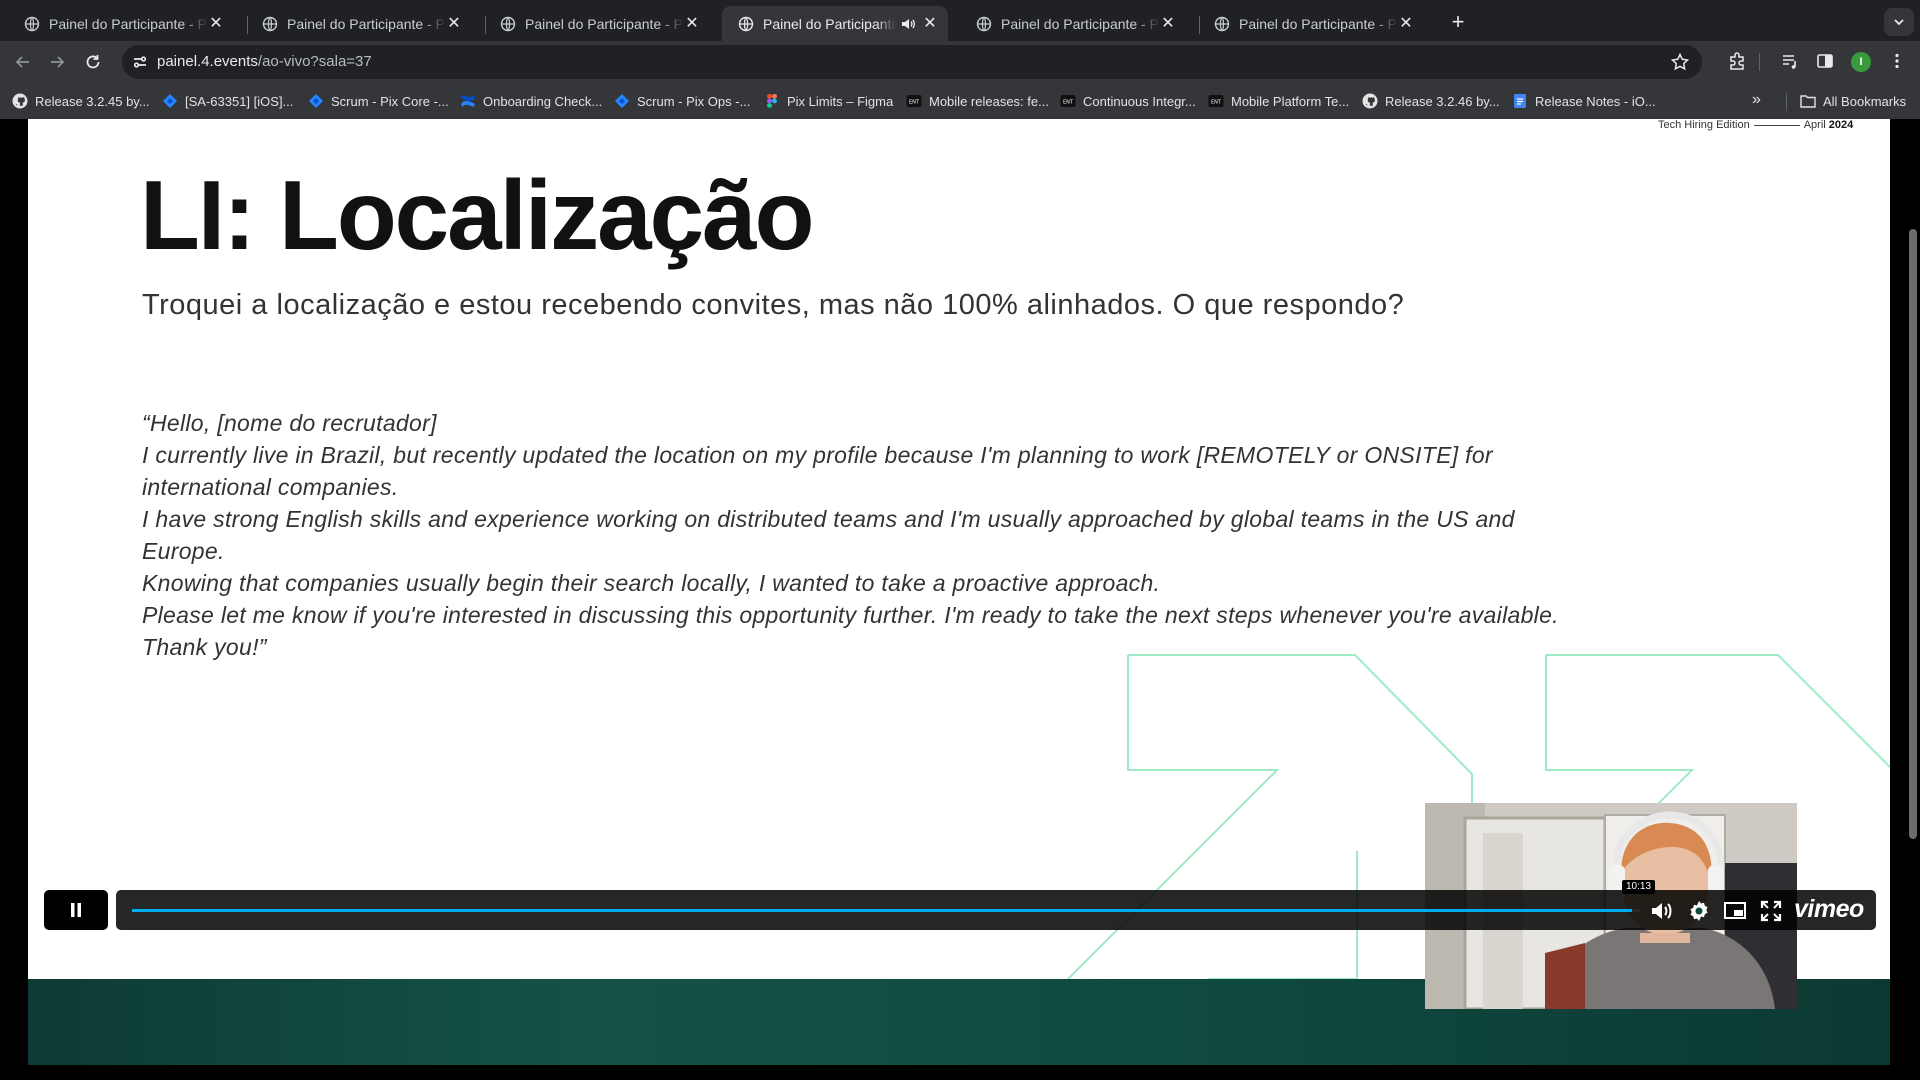 Image resolution: width=1920 pixels, height=1080 pixels. Describe the element at coordinates (1639, 887) in the screenshot. I see `current-time-label: 10:13` at that location.